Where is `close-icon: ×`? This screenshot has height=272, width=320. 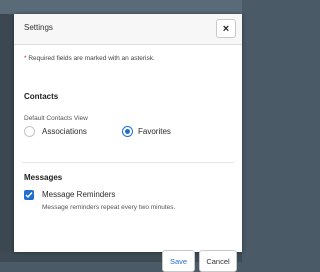
close-icon: × is located at coordinates (226, 28).